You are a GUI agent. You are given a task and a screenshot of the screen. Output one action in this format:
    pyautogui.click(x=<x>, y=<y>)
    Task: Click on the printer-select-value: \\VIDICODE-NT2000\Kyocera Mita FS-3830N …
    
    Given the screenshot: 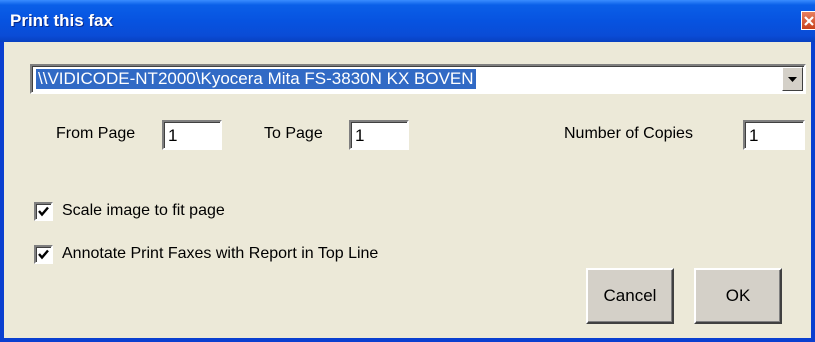 What is the action you would take?
    pyautogui.click(x=256, y=79)
    